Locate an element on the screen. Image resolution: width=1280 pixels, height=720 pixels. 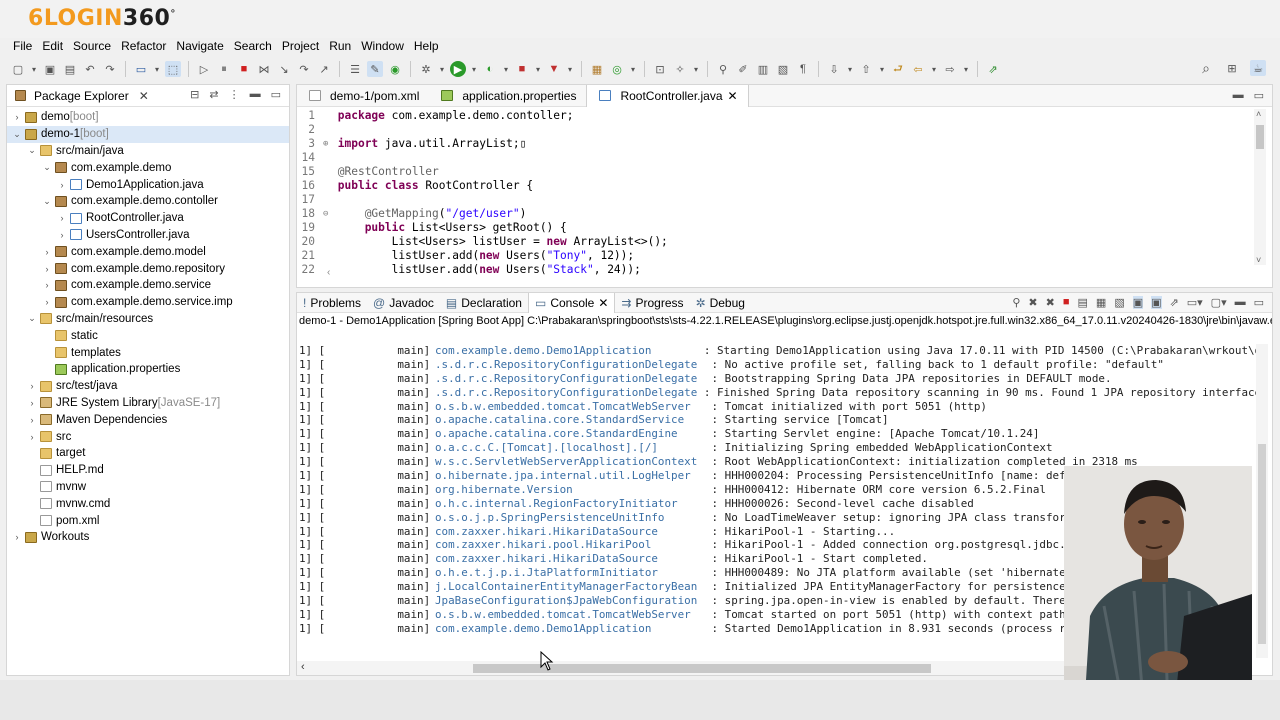
coverage-icon: ◐ is located at coordinates (490, 69).